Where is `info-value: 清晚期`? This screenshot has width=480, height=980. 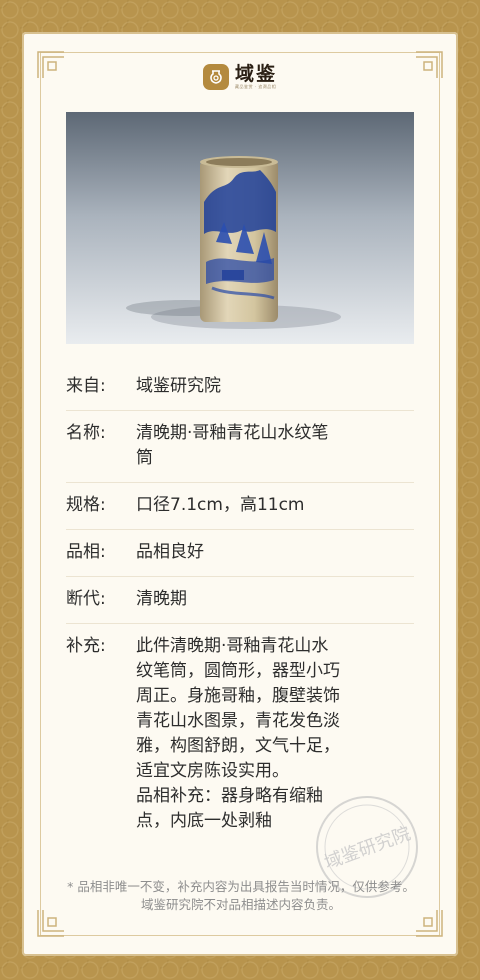
info-value: 清晚期 is located at coordinates (161, 599).